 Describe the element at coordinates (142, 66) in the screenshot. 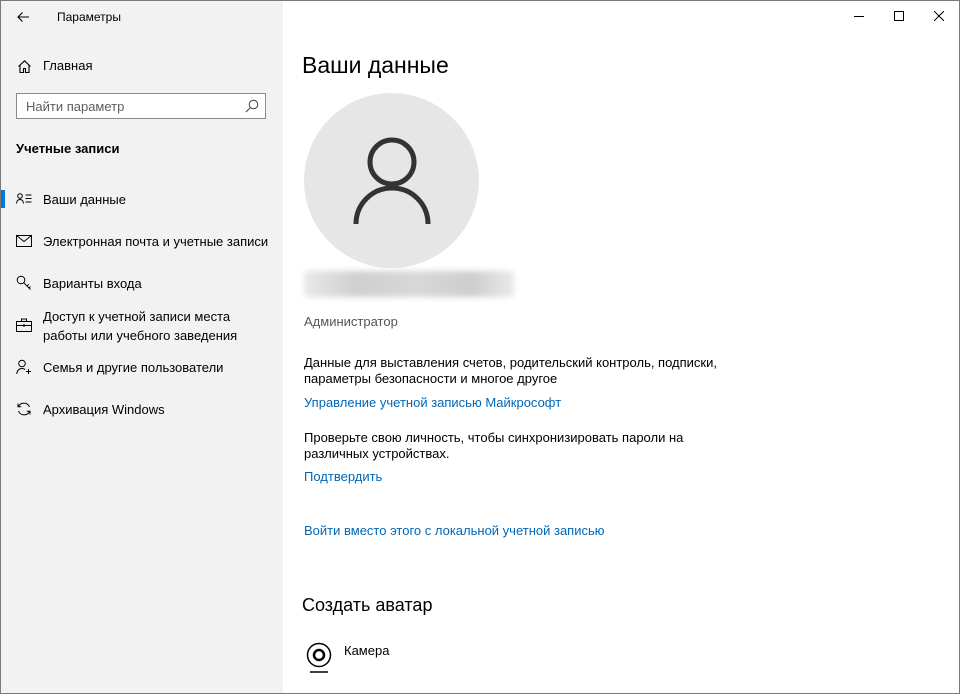

I see `nav-home: Главная` at that location.